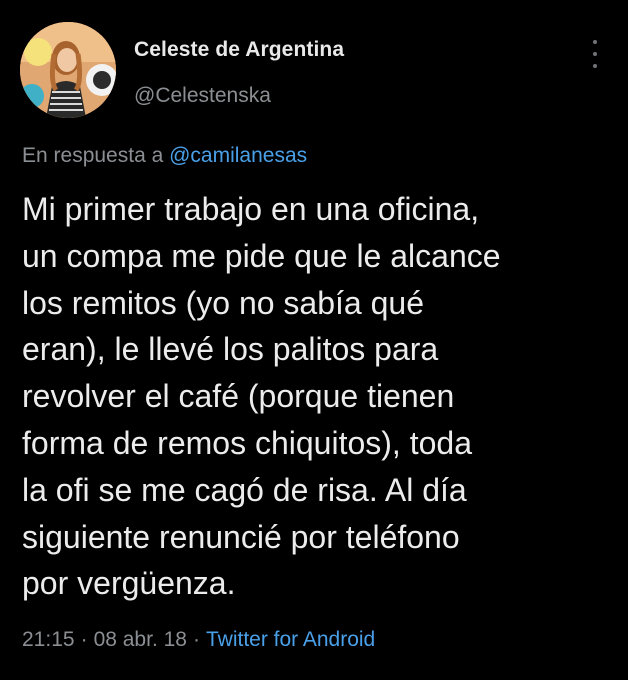 The height and width of the screenshot is (680, 628). I want to click on tweet-time: 21:15, so click(48, 639).